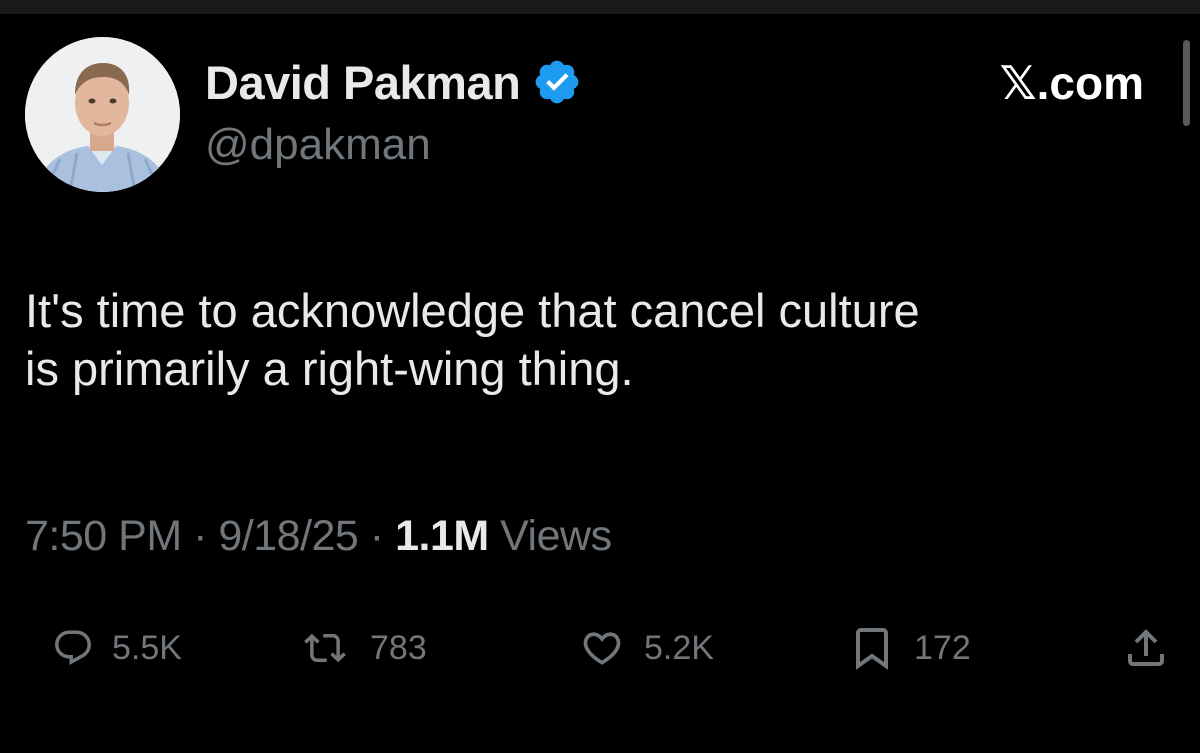 The height and width of the screenshot is (753, 1200). Describe the element at coordinates (73, 647) in the screenshot. I see `reply-icon` at that location.